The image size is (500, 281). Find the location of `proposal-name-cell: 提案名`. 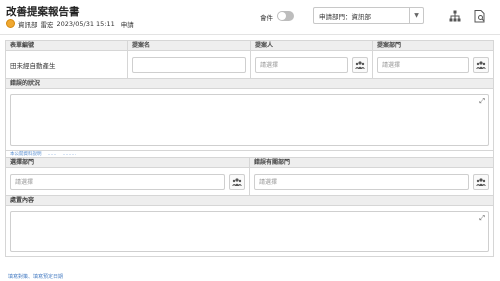

proposal-name-cell: 提案名 is located at coordinates (189, 59).